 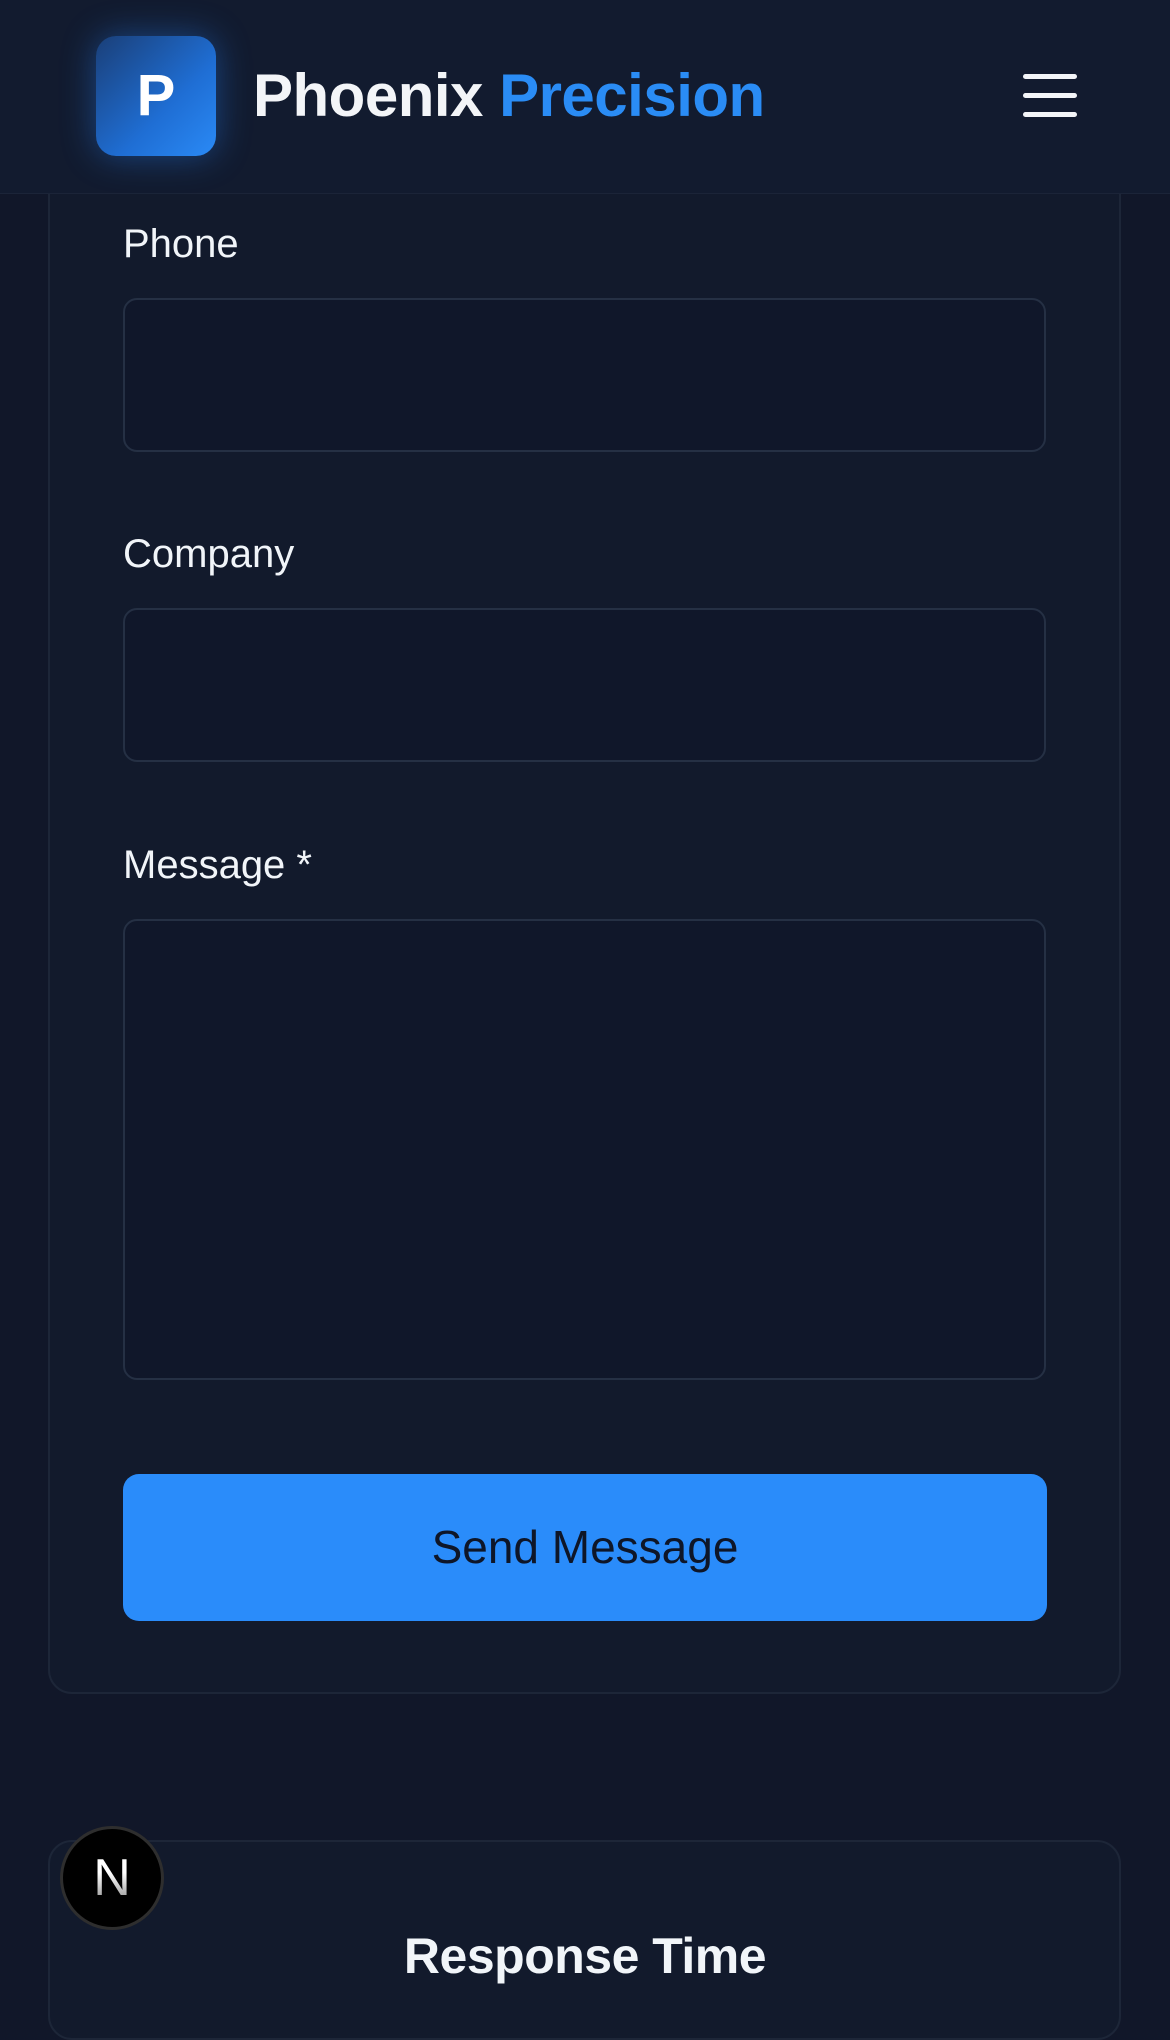 I want to click on menu-bar-bottom, so click(x=1050, y=114).